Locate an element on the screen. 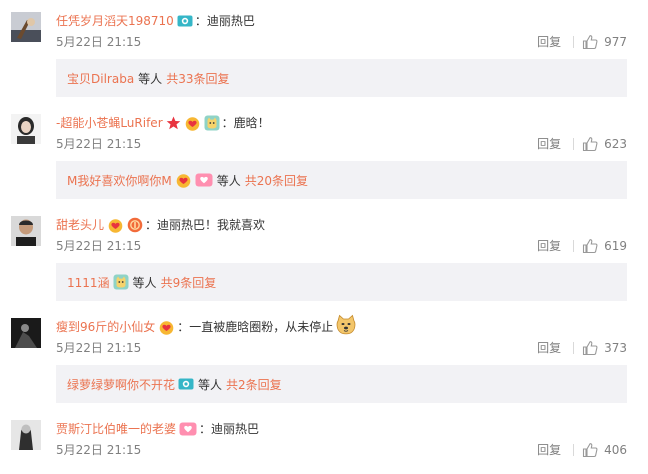 The width and height of the screenshot is (648, 474). comment-actions: 回复 619 is located at coordinates (582, 246).